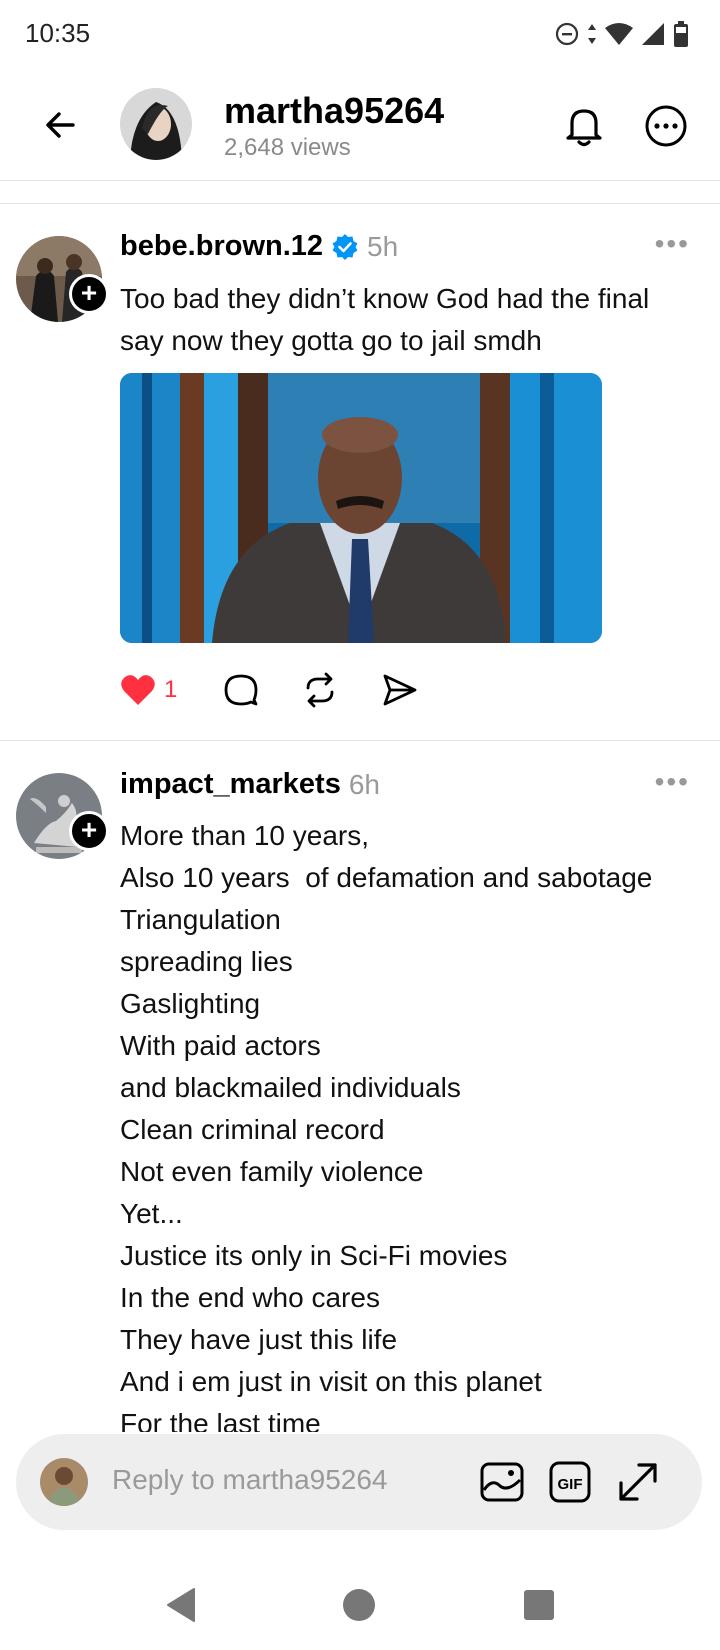  I want to click on like-button: 1, so click(148, 690).